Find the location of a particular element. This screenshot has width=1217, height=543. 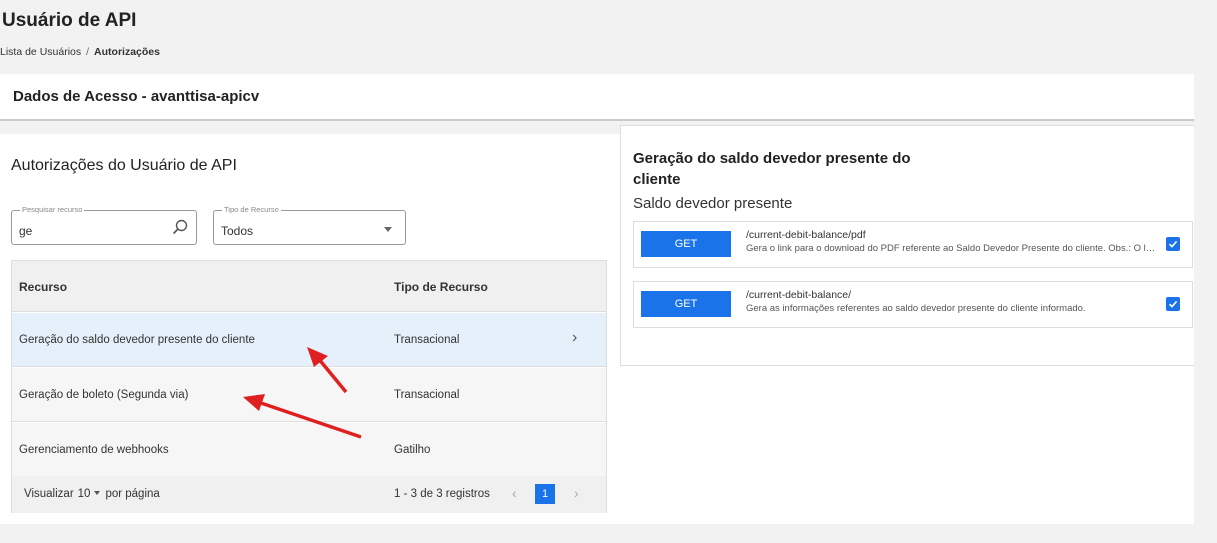

table-row: Gerenciamento de webhooks Gatilho is located at coordinates (309, 450).